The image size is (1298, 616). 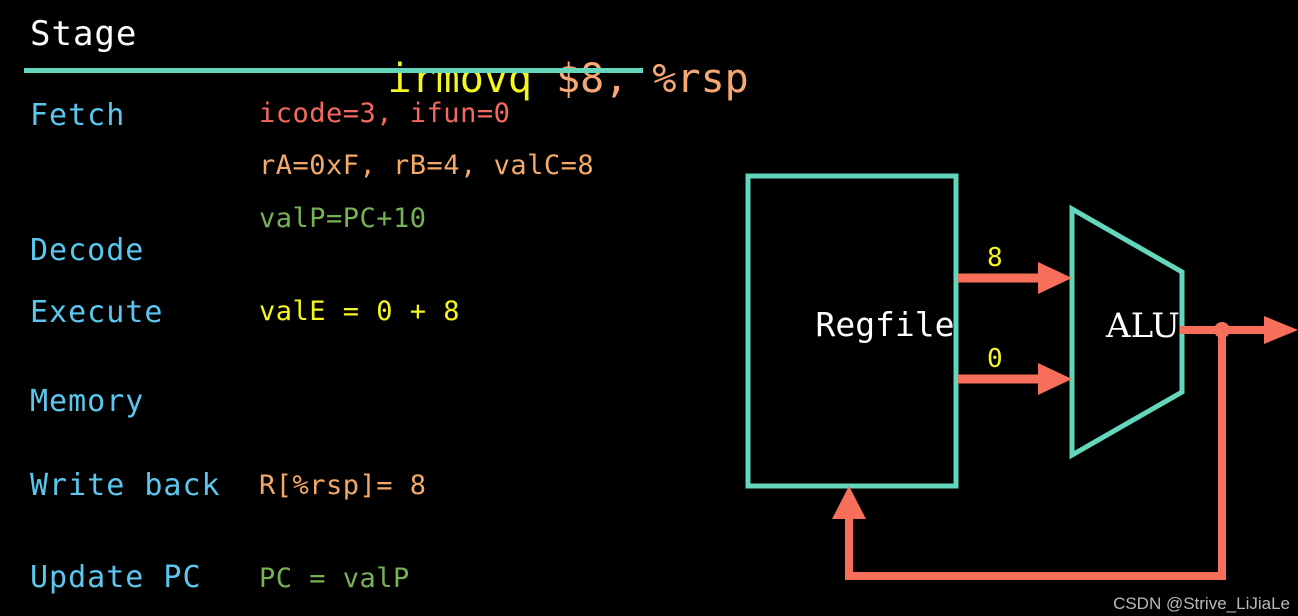 I want to click on stage-column-header: Stage, so click(x=84, y=34).